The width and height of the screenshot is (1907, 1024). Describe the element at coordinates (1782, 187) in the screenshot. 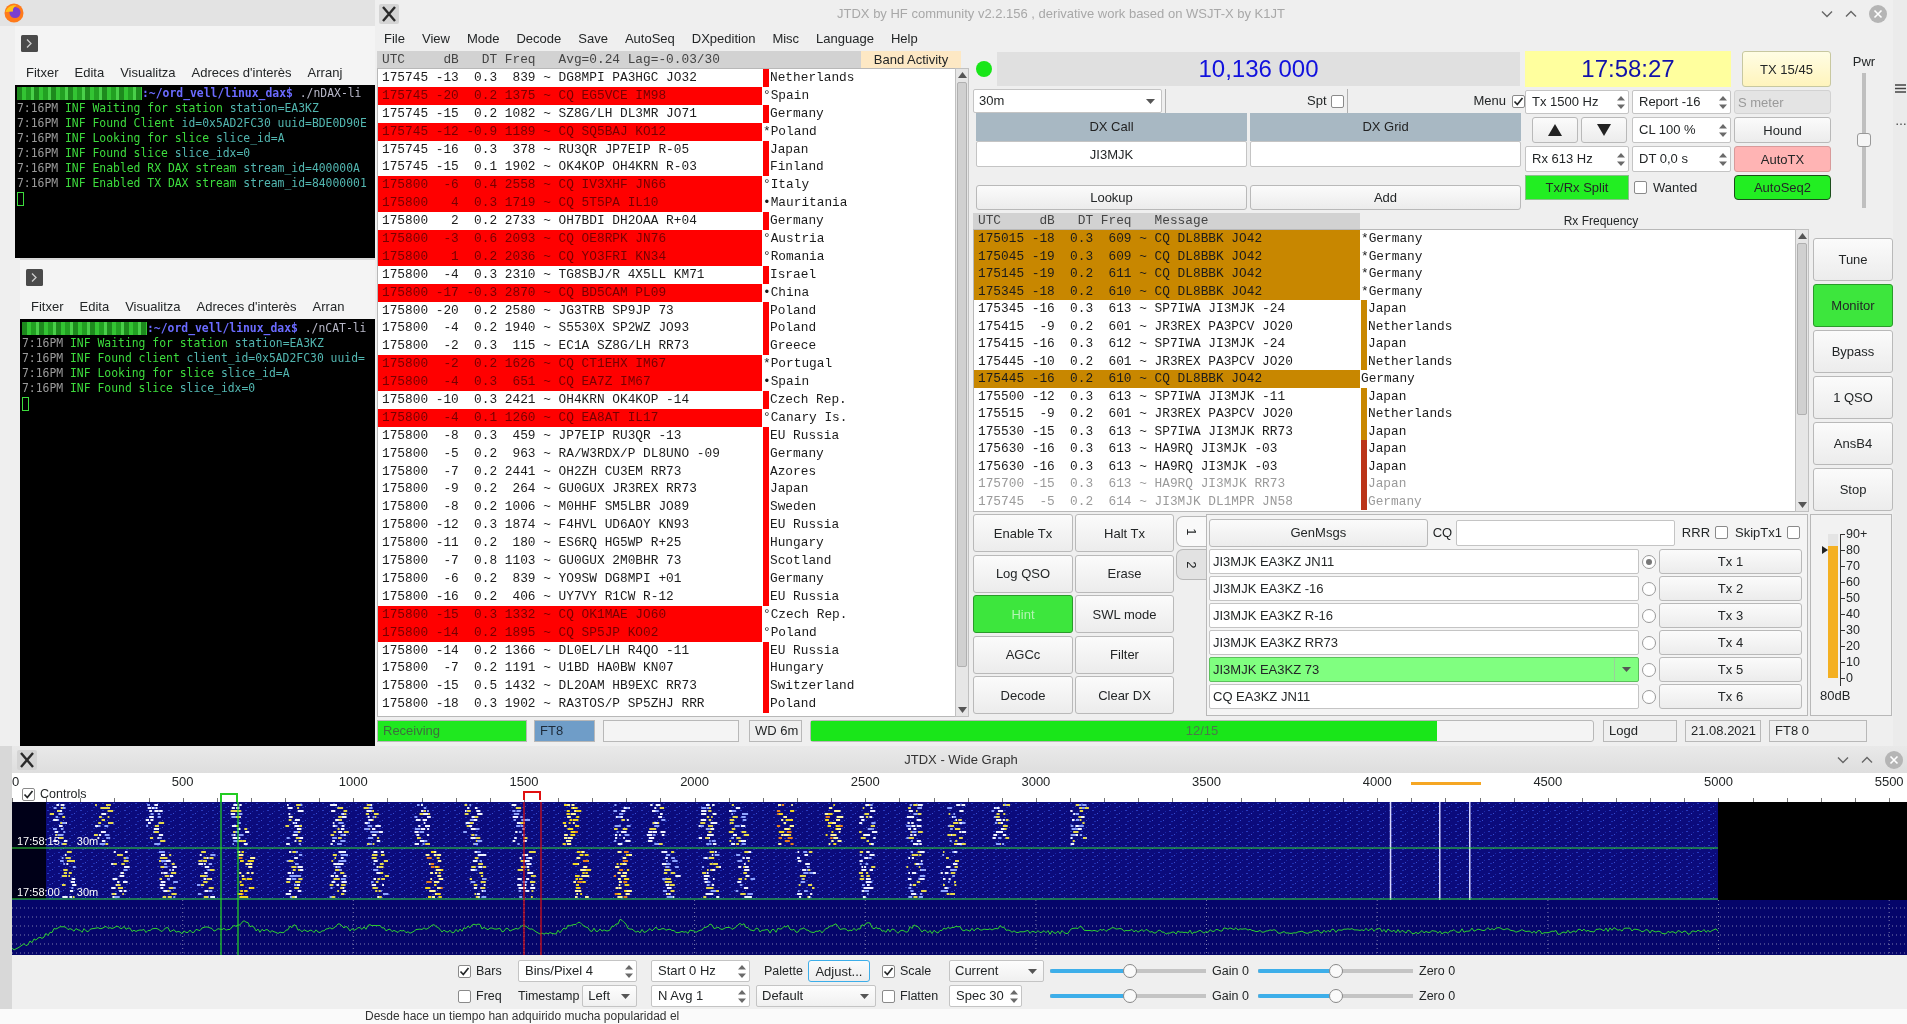

I see `autoseq-button: AutoSeq2` at that location.